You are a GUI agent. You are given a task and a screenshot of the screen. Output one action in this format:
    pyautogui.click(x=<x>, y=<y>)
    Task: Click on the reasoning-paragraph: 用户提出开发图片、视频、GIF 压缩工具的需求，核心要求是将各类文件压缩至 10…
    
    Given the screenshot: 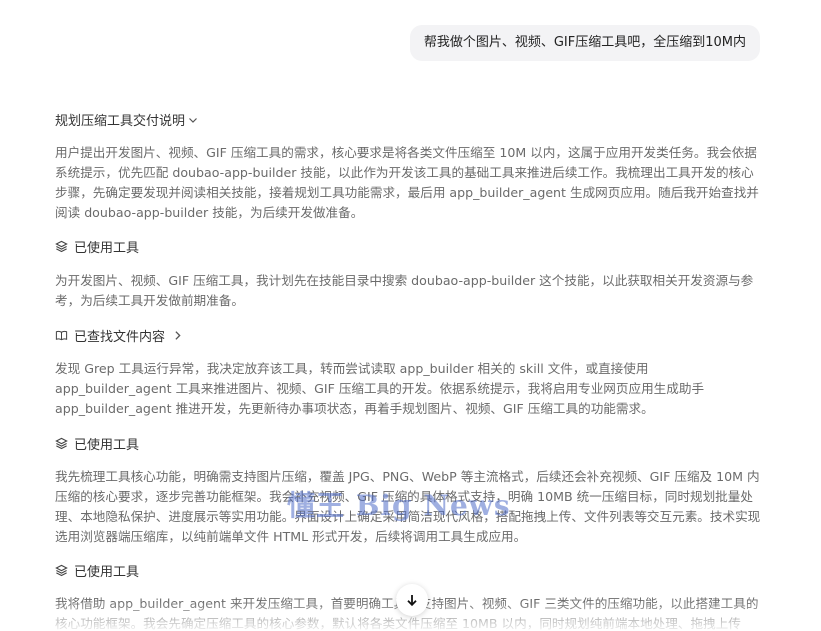 What is the action you would take?
    pyautogui.click(x=407, y=182)
    